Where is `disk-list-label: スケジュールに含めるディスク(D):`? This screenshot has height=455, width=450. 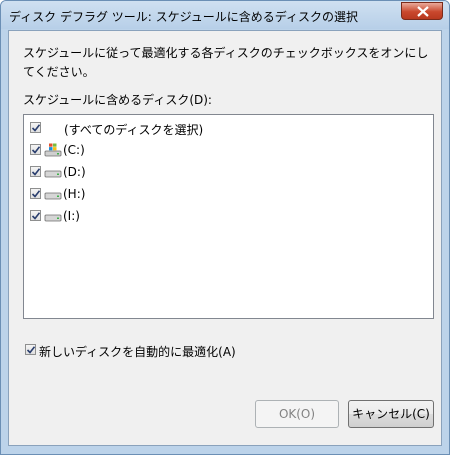 disk-list-label: スケジュールに含めるディスク(D): is located at coordinates (117, 100).